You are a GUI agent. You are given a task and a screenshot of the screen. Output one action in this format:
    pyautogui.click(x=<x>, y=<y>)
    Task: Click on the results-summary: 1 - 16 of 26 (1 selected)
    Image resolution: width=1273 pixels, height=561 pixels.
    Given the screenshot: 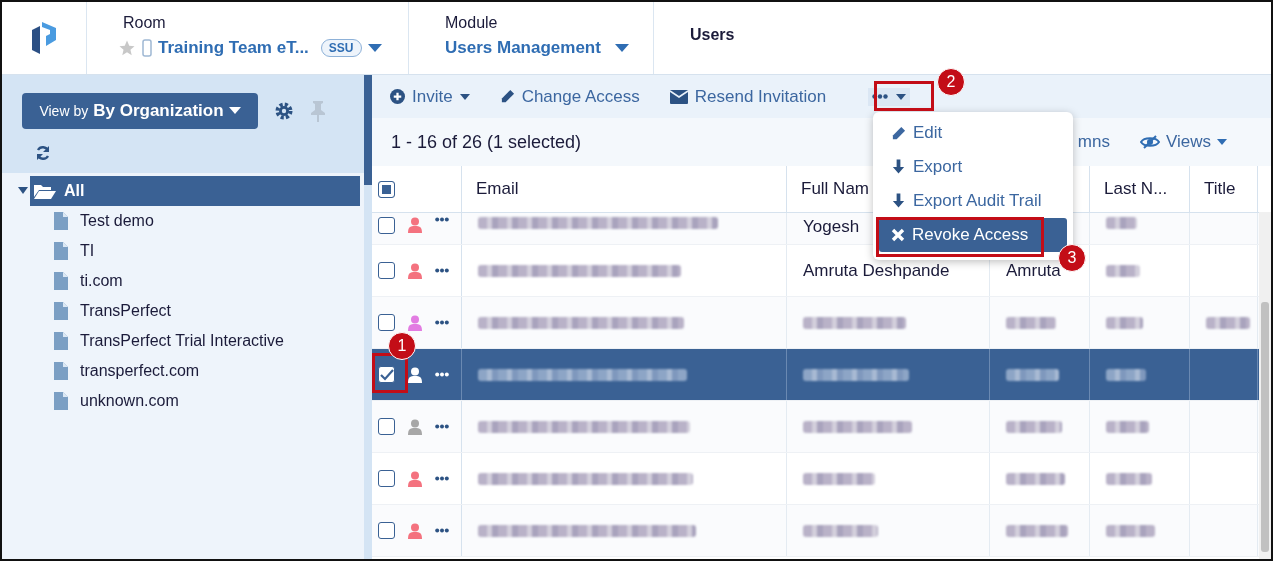 What is the action you would take?
    pyautogui.click(x=486, y=142)
    